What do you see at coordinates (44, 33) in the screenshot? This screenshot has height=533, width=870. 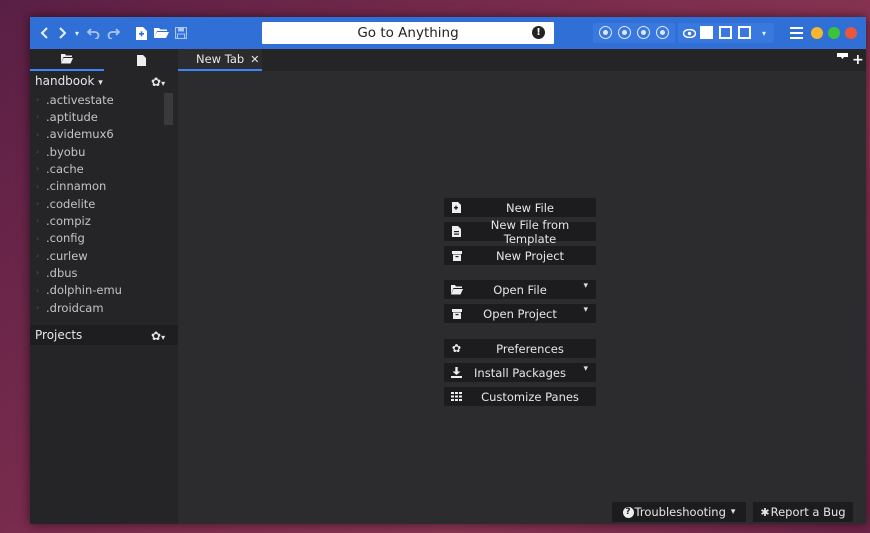 I see `back-icon` at bounding box center [44, 33].